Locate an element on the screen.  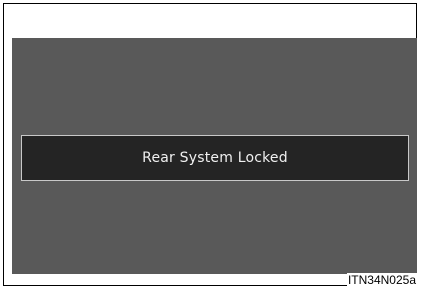
status-message-text: Rear System Locked is located at coordinates (215, 158).